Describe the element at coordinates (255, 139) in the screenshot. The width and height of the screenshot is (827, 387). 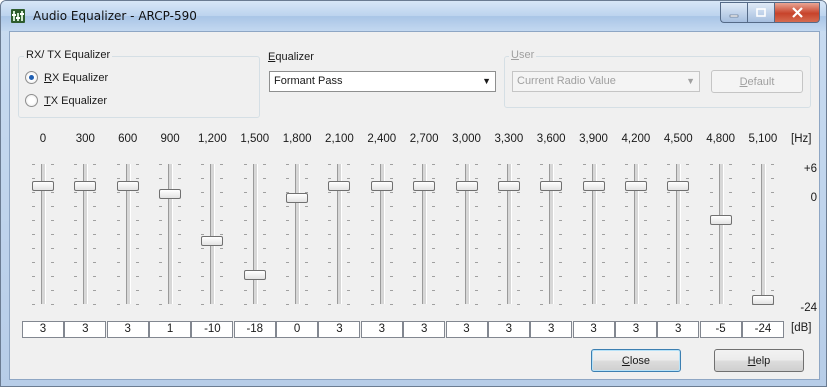
I see `band-frequency-label: 1,500` at that location.